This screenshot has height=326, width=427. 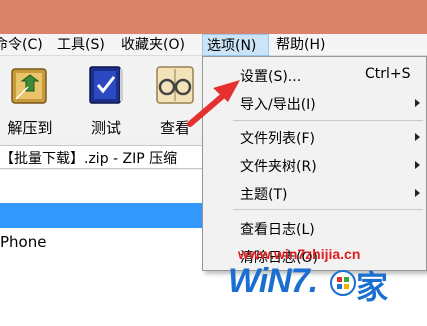 What do you see at coordinates (300, 45) in the screenshot?
I see `menu-help: 帮助(H)` at bounding box center [300, 45].